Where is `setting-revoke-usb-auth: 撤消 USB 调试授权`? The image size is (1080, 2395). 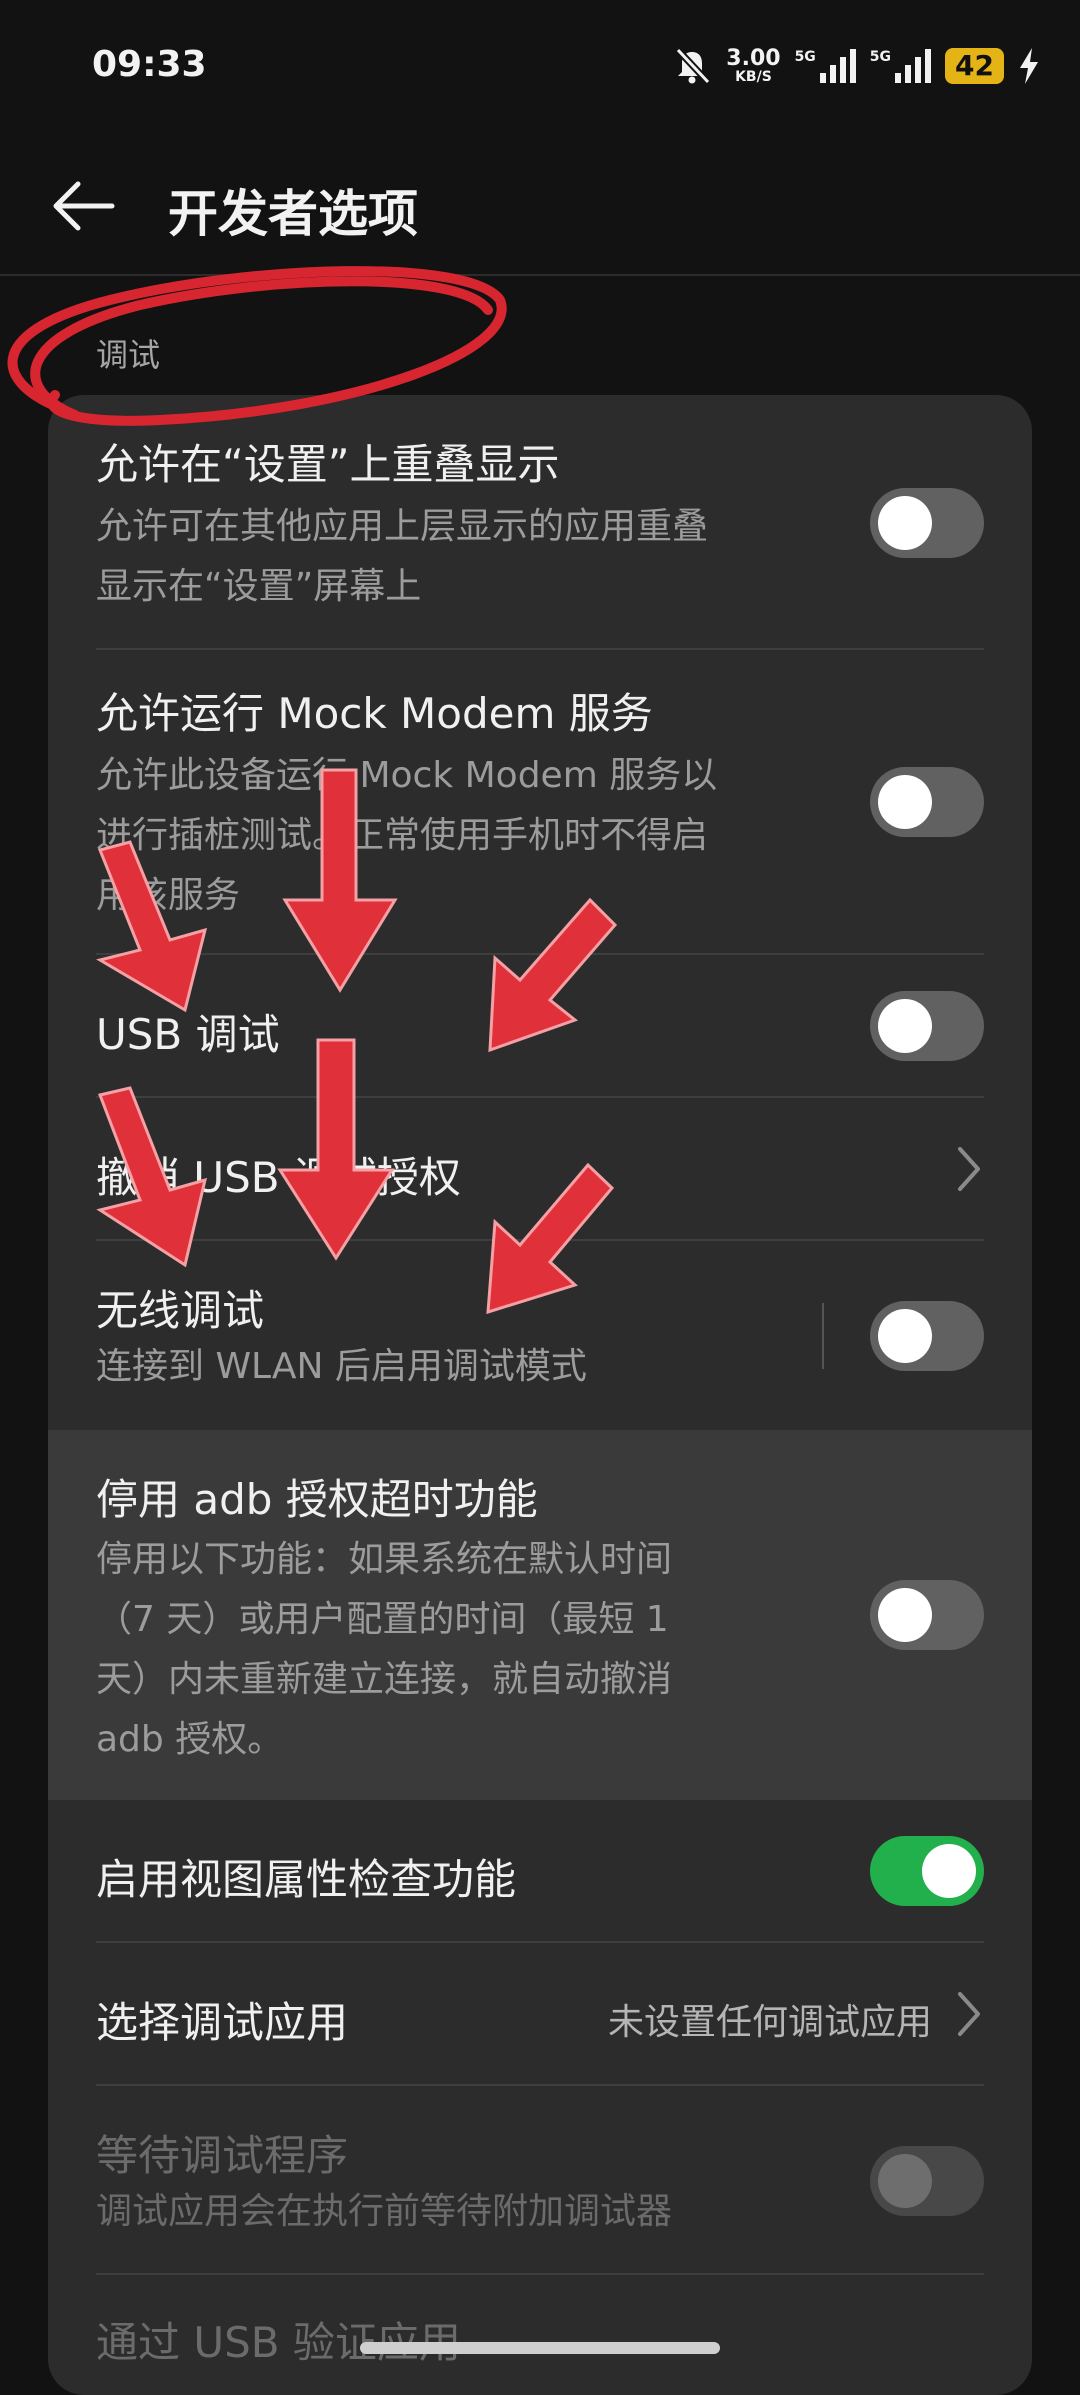 setting-revoke-usb-auth: 撤消 USB 调试授权 is located at coordinates (540, 1169).